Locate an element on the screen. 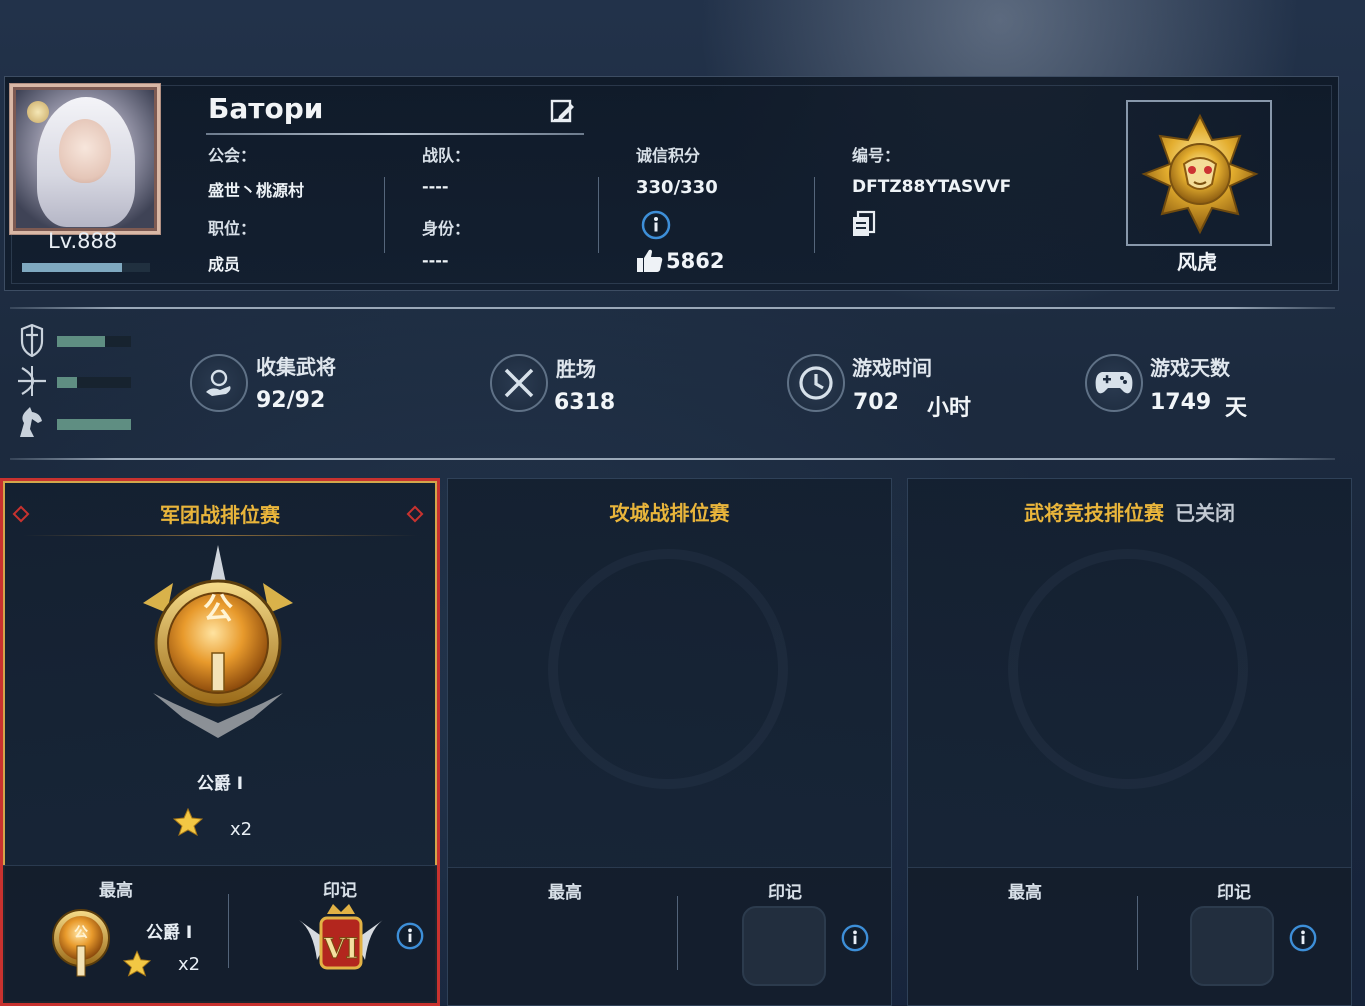  infantry-bar is located at coordinates (94, 341).